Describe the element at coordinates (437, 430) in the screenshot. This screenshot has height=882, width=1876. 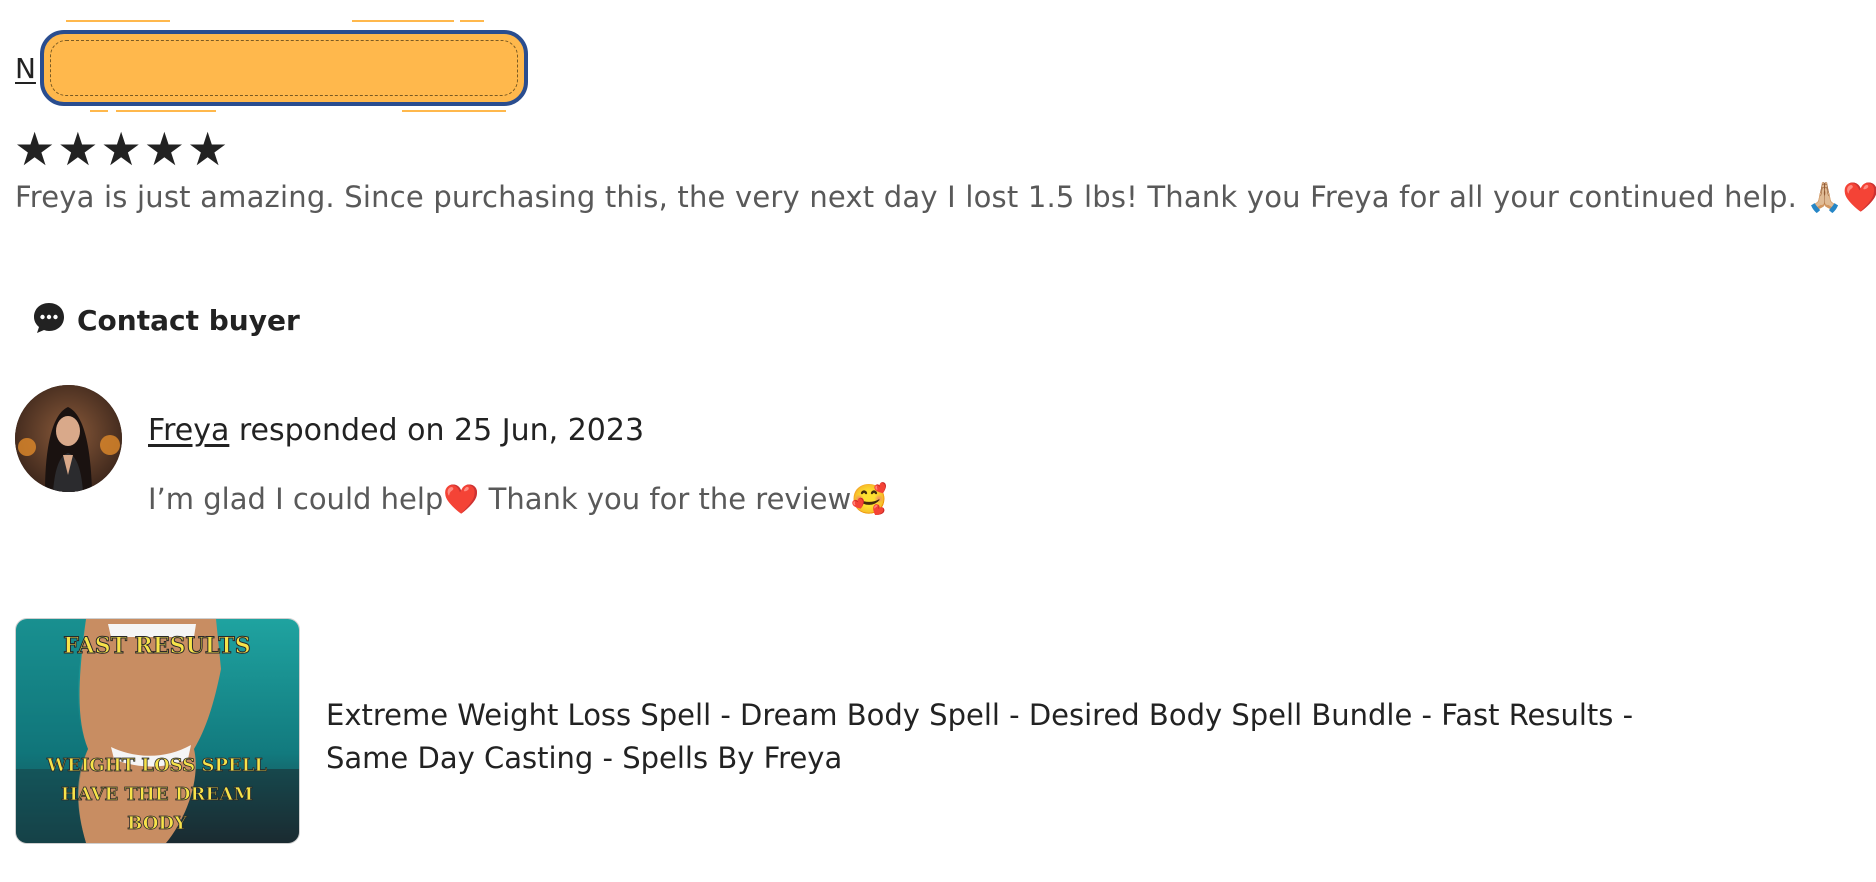
I see `responded-date-text: responded on 25 Jun, 2023` at that location.